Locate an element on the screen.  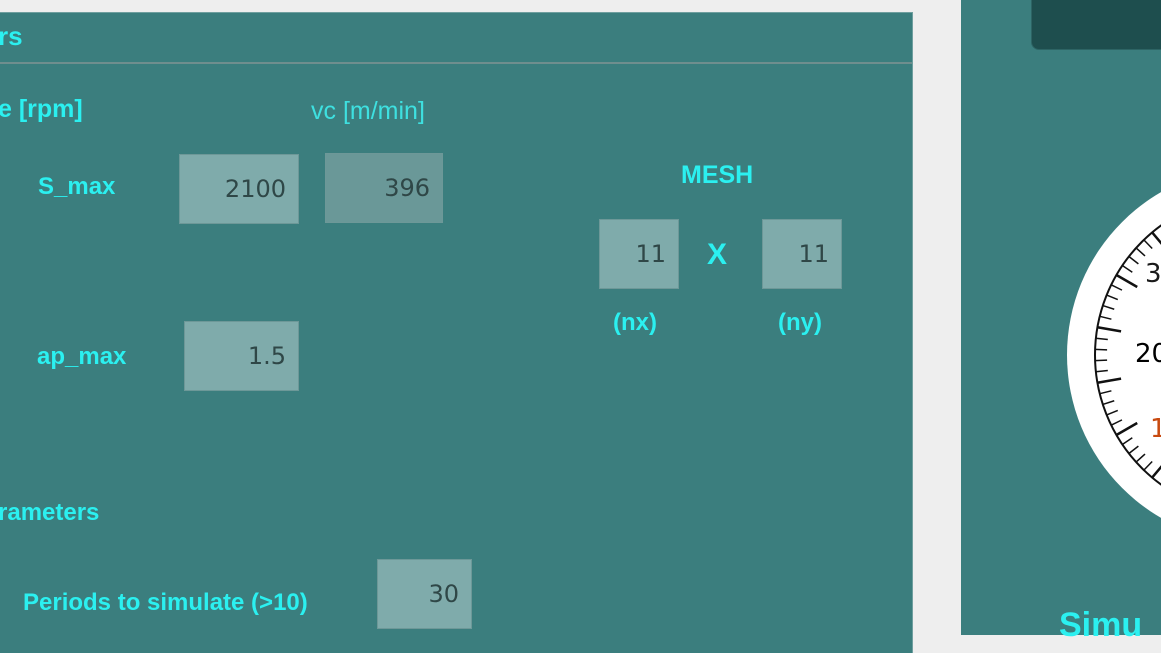
mesh-title: MESH is located at coordinates (717, 175).